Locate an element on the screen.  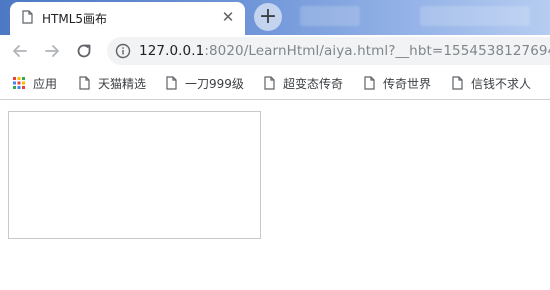
bookmarks-bar: 应用 天猫精选 一刀999级 超变态传奇 传奇世界 信钱不求人 is located at coordinates (275, 83).